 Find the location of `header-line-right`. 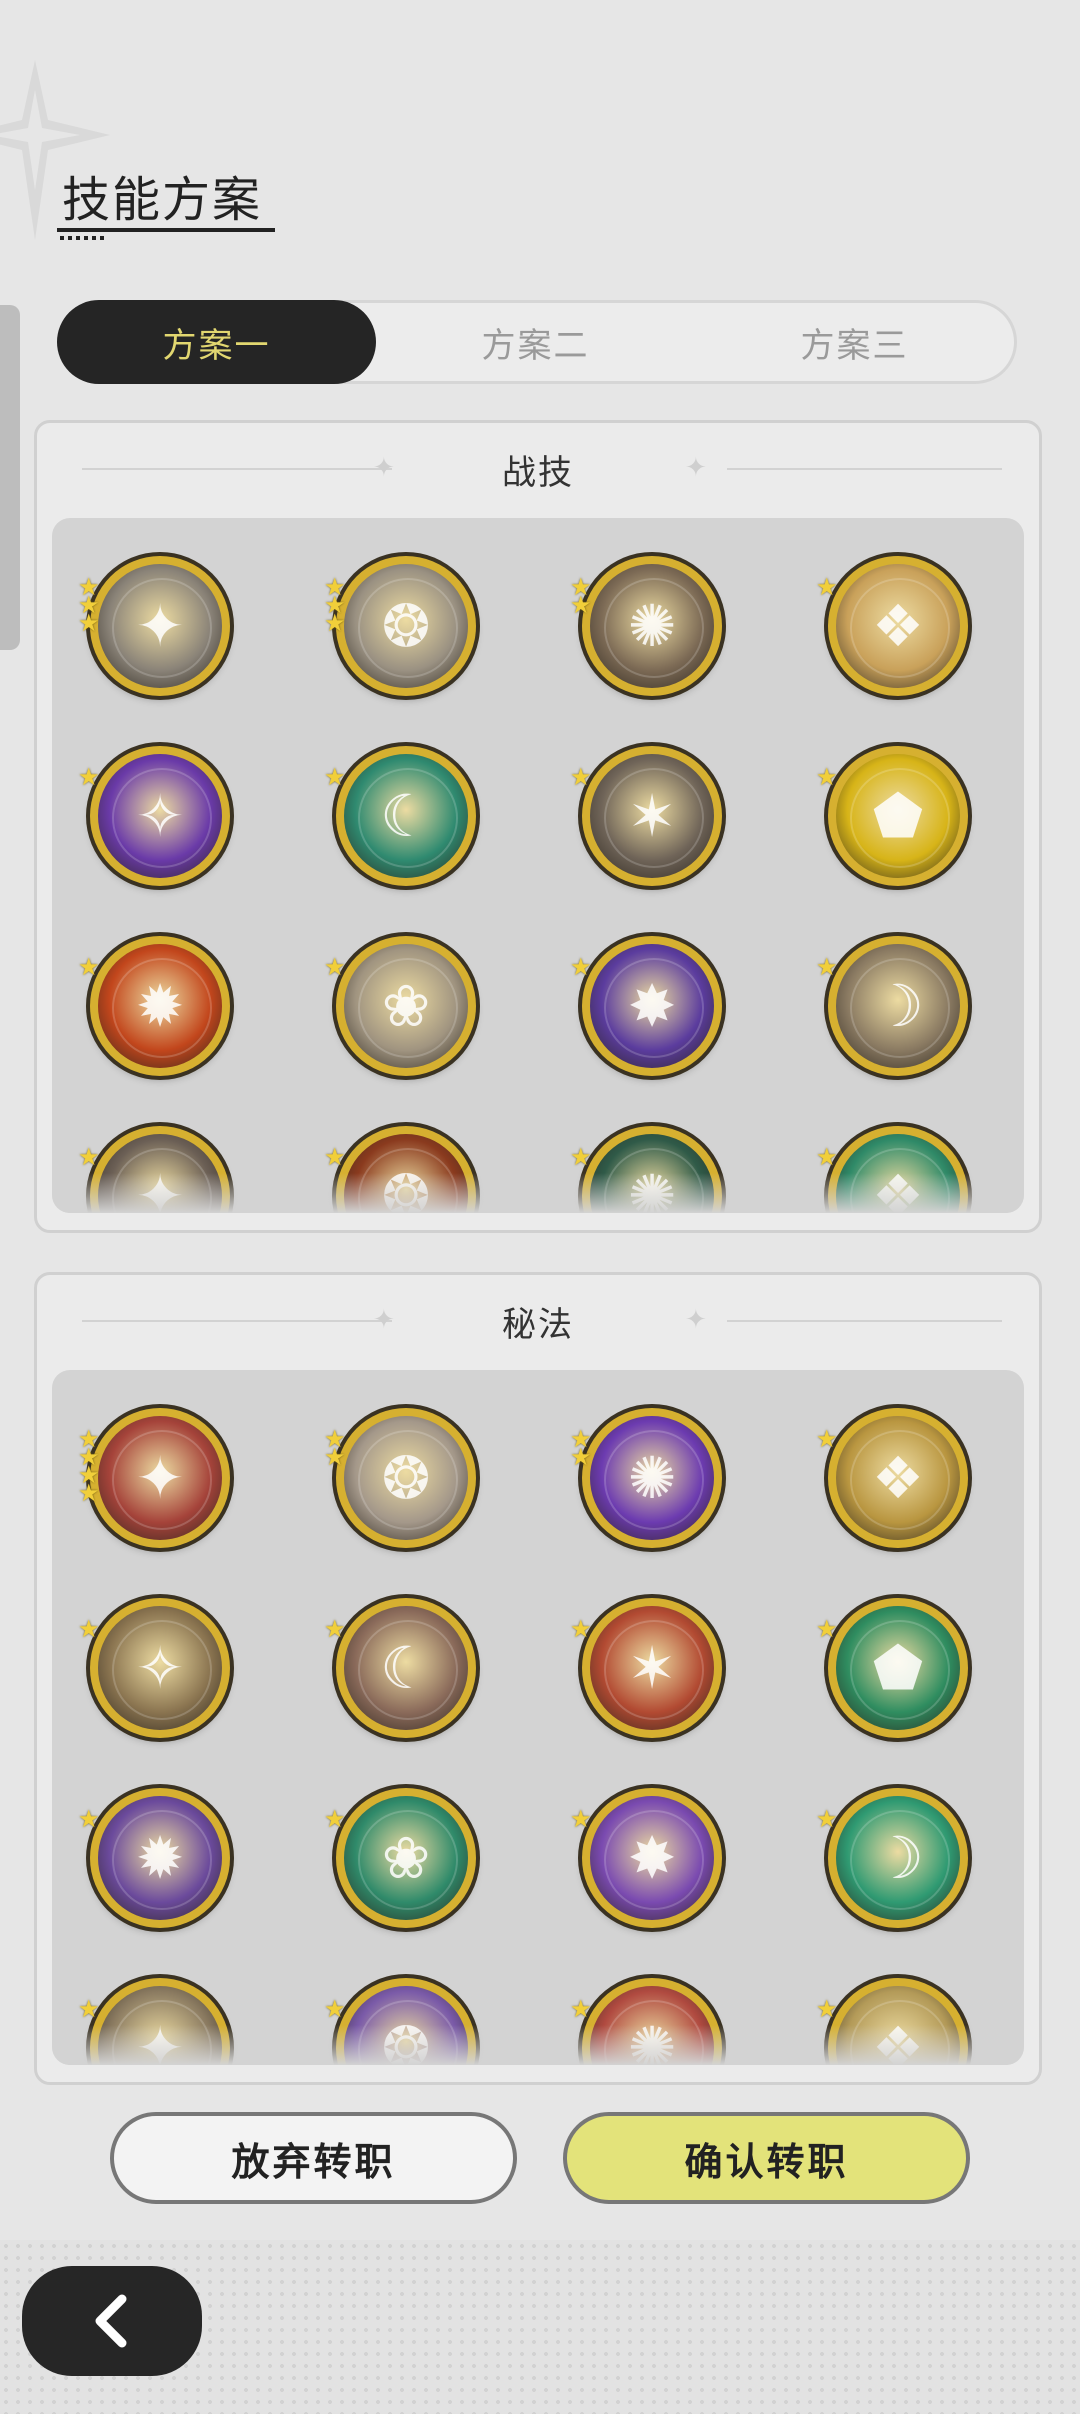

header-line-right is located at coordinates (864, 469).